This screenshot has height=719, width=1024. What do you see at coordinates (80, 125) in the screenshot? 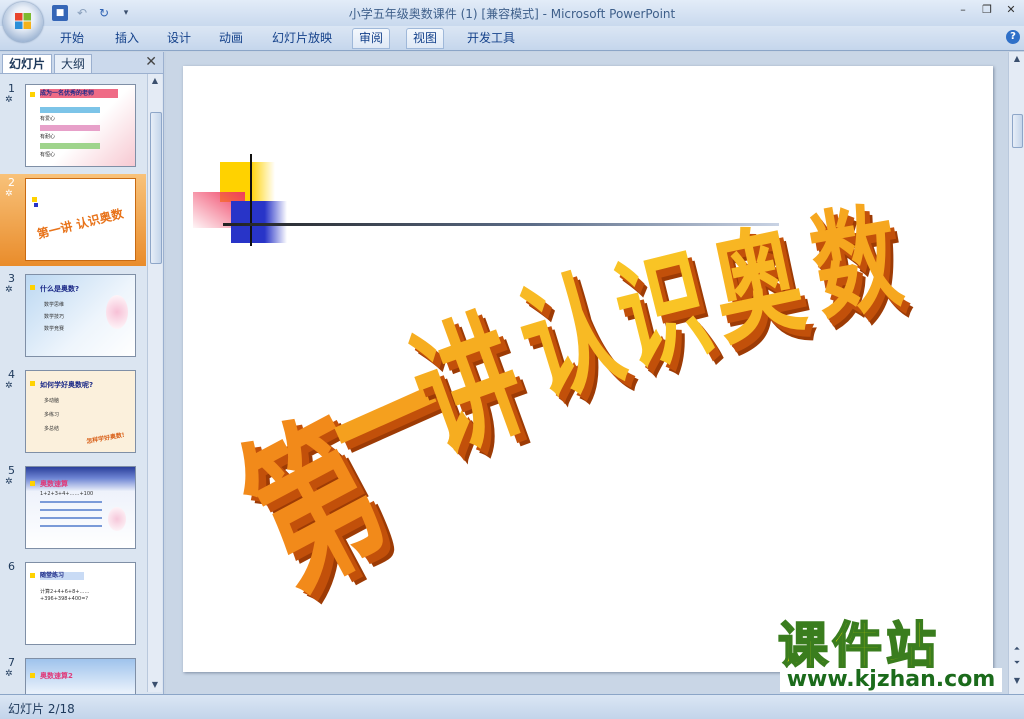
I see `slide-thumbnail: 成为一名优秀的老师 有爱心 有耐心 有恒心` at bounding box center [80, 125].